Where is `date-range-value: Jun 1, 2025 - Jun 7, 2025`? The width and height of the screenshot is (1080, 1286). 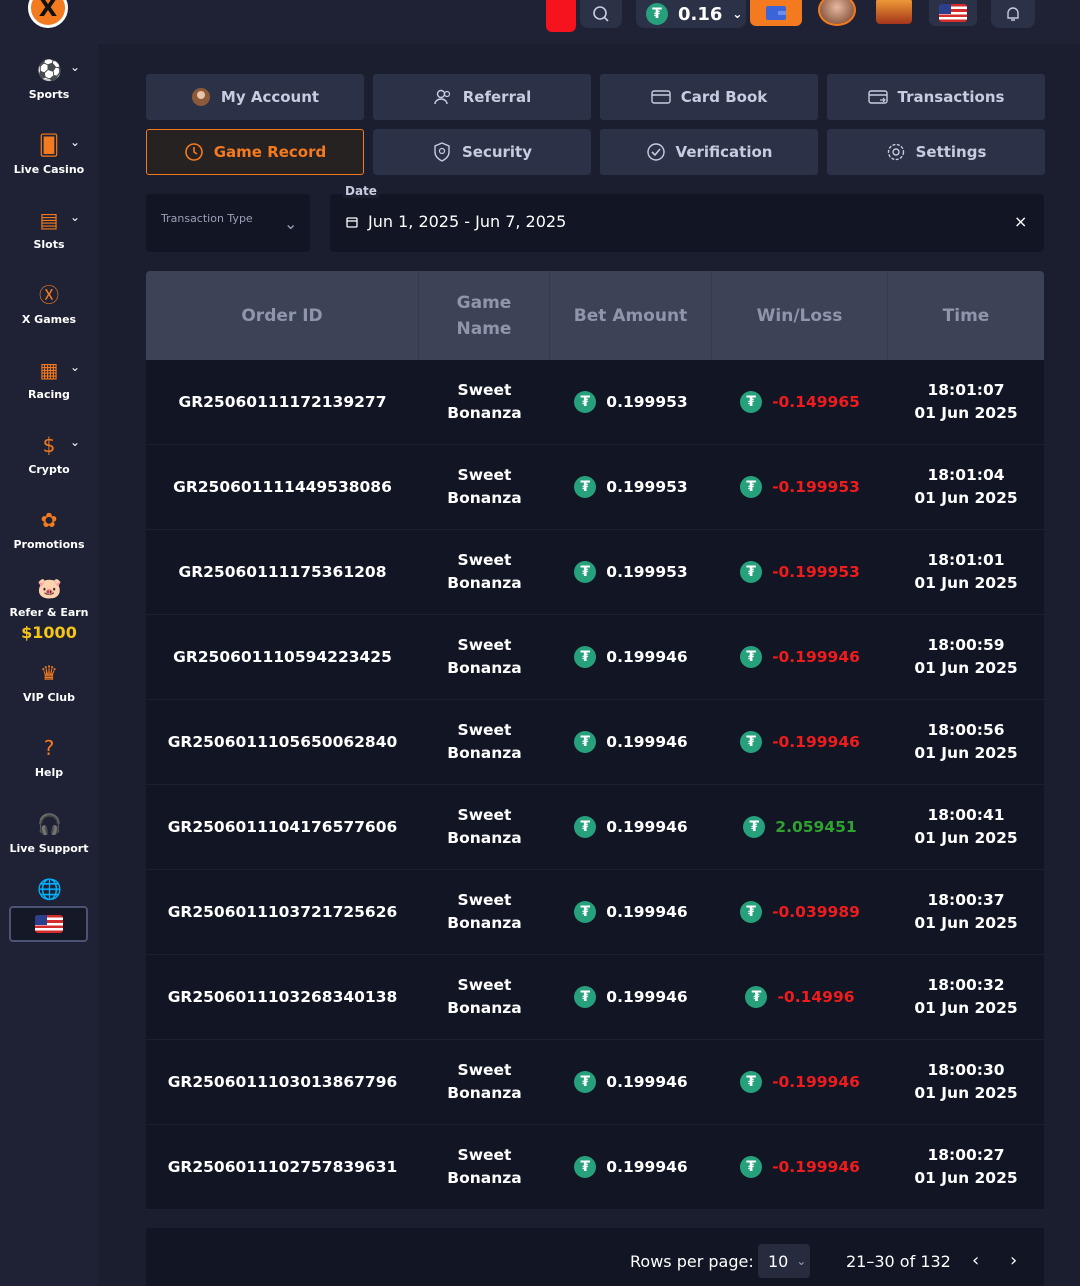 date-range-value: Jun 1, 2025 - Jun 7, 2025 is located at coordinates (456, 221).